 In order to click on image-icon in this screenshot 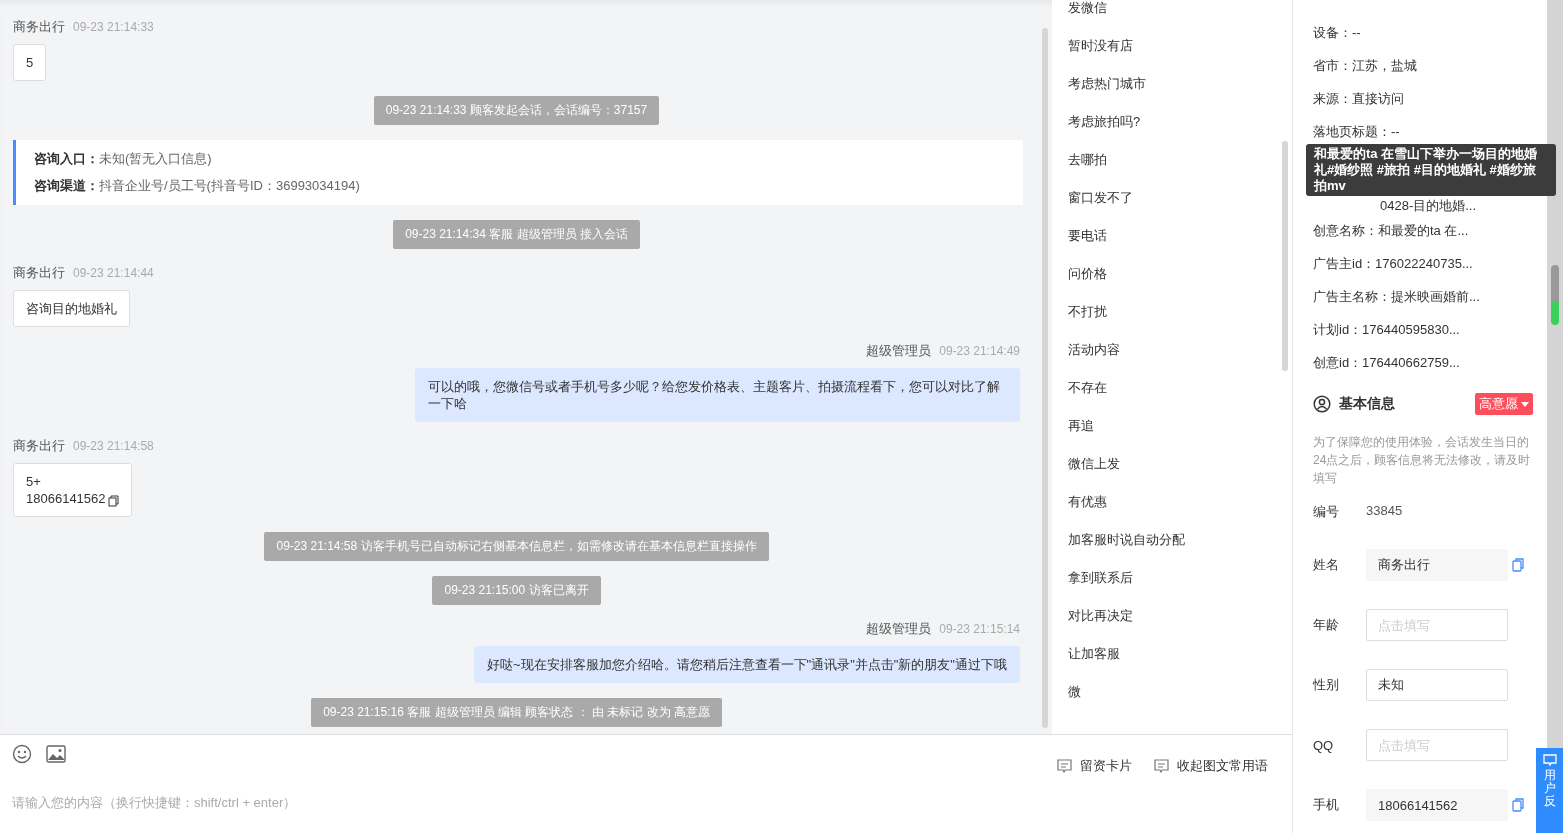, I will do `click(56, 754)`.